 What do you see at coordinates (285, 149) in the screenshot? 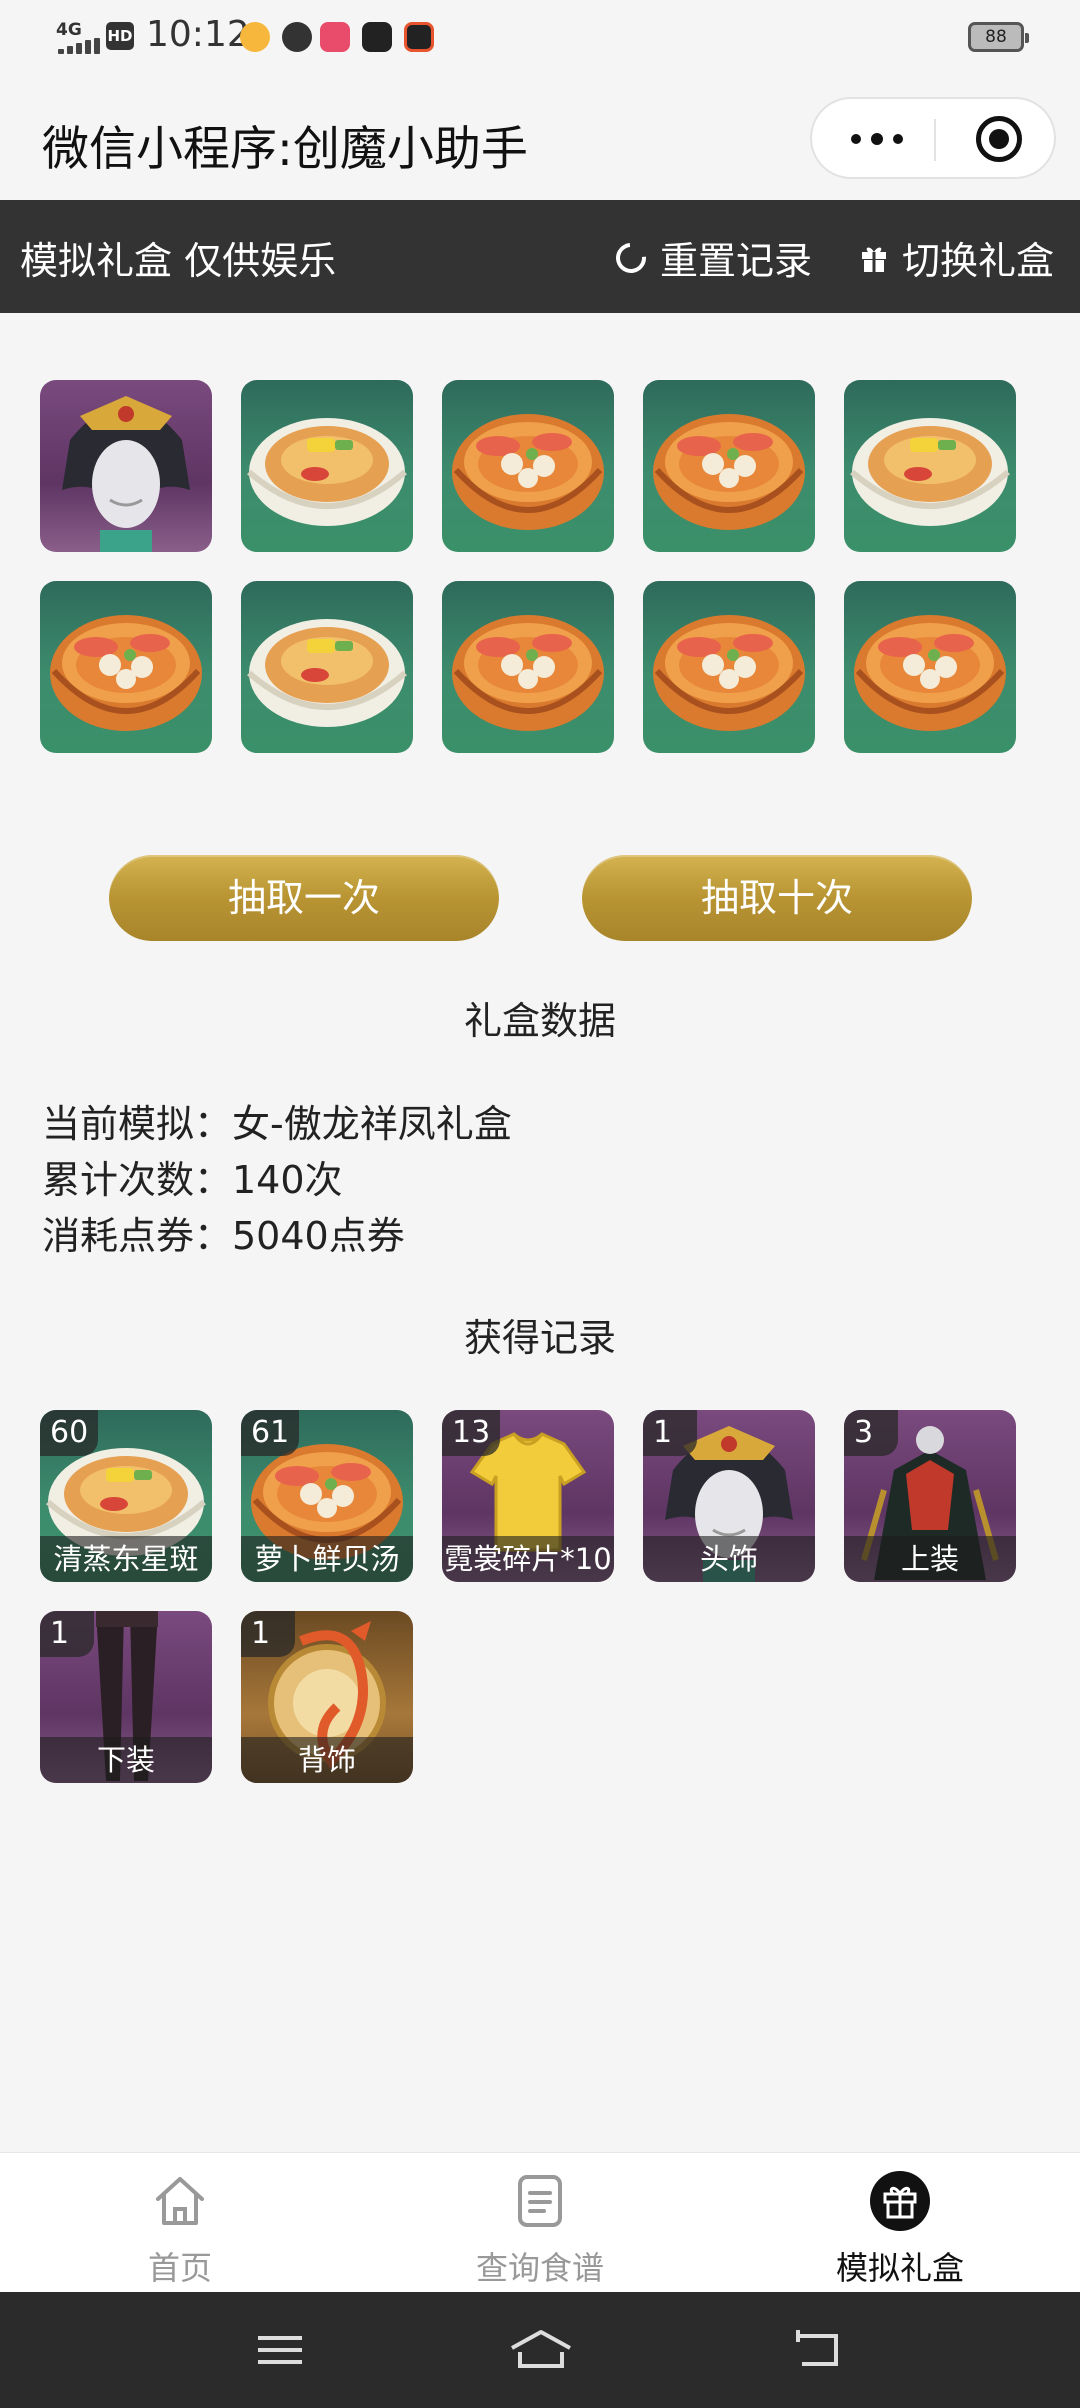
I see `page-title: 微信小程序:创魔小助手` at bounding box center [285, 149].